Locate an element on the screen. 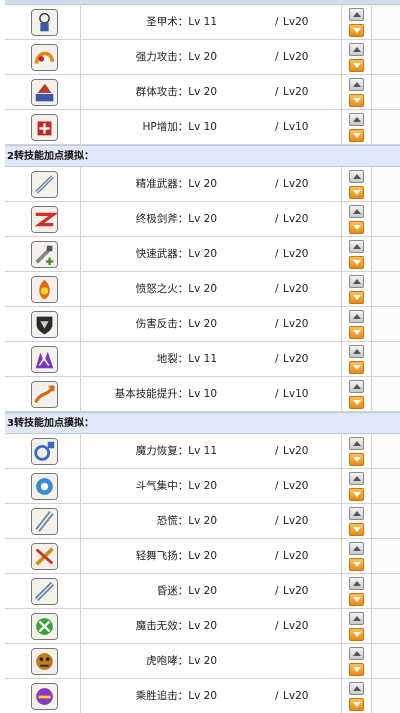 Image resolution: width=400 pixels, height=713 pixels. skill-row: 地裂：Lv 11 / Lv20 is located at coordinates (202, 359).